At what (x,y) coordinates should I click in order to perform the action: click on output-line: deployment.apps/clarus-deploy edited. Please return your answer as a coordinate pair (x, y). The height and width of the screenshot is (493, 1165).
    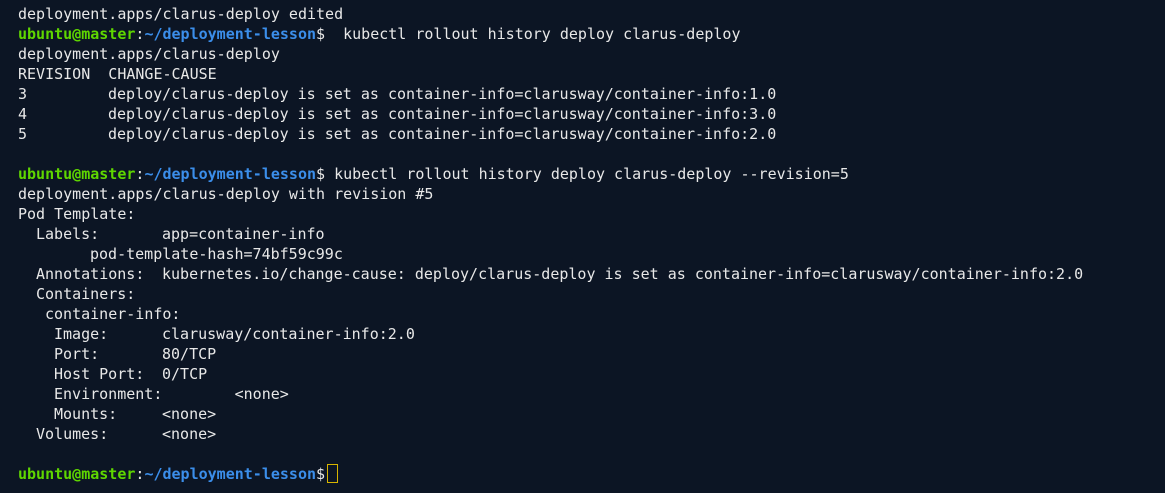
    Looking at the image, I should click on (181, 14).